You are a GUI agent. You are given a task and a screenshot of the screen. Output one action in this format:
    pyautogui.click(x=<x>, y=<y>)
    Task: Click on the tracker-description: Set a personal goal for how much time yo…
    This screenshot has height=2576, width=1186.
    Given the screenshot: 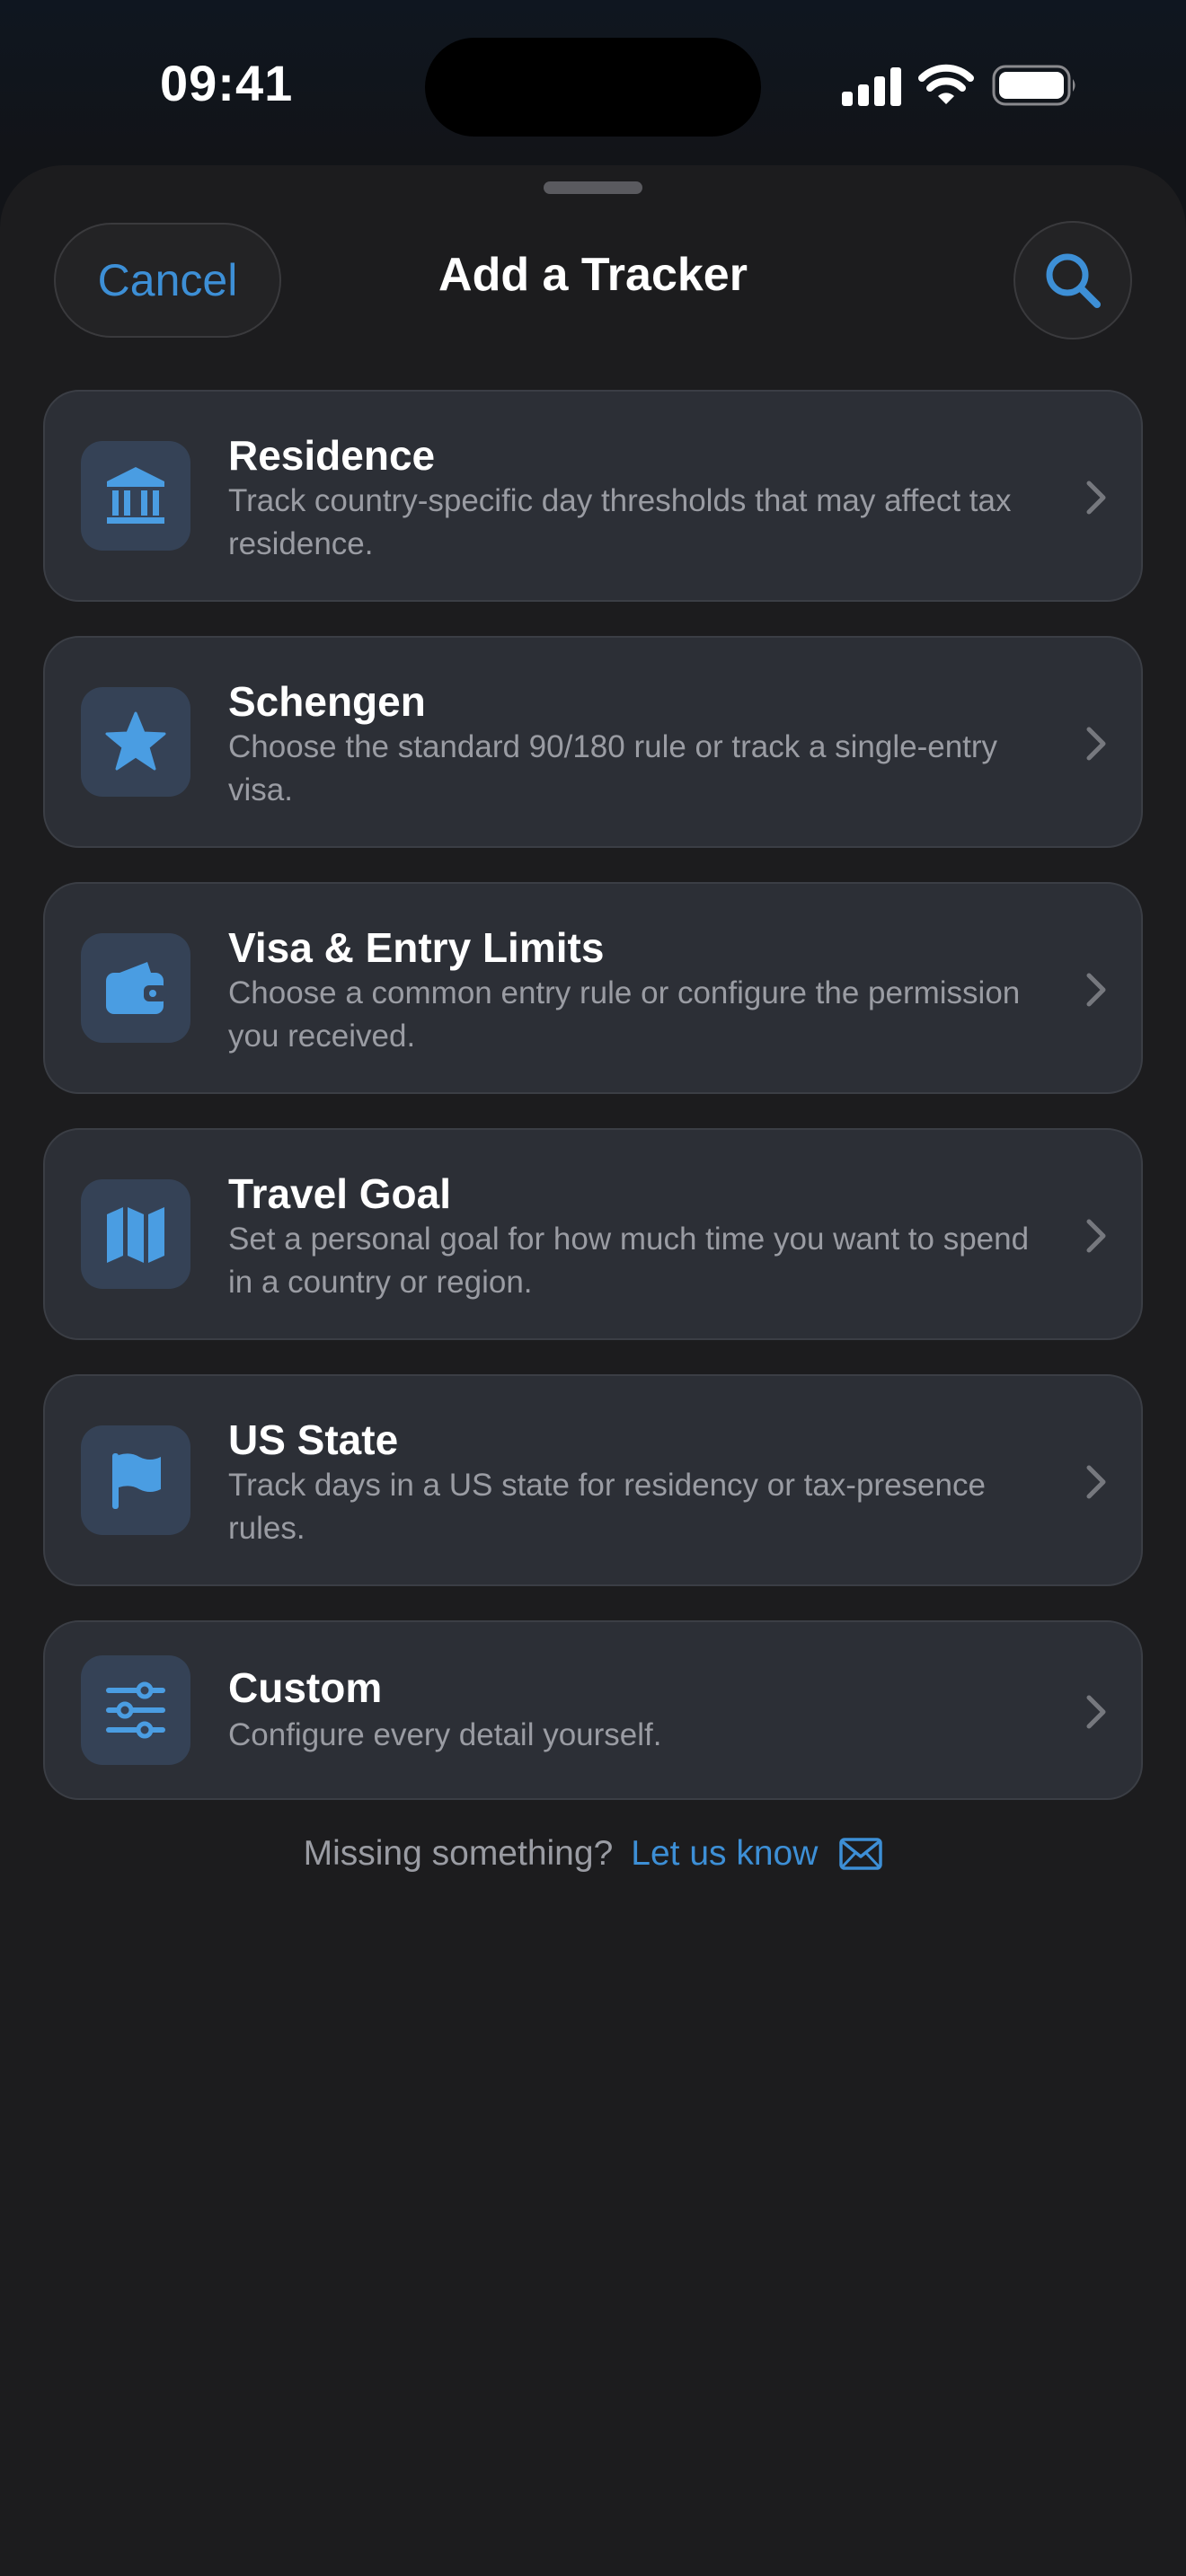 What is the action you would take?
    pyautogui.click(x=629, y=1261)
    